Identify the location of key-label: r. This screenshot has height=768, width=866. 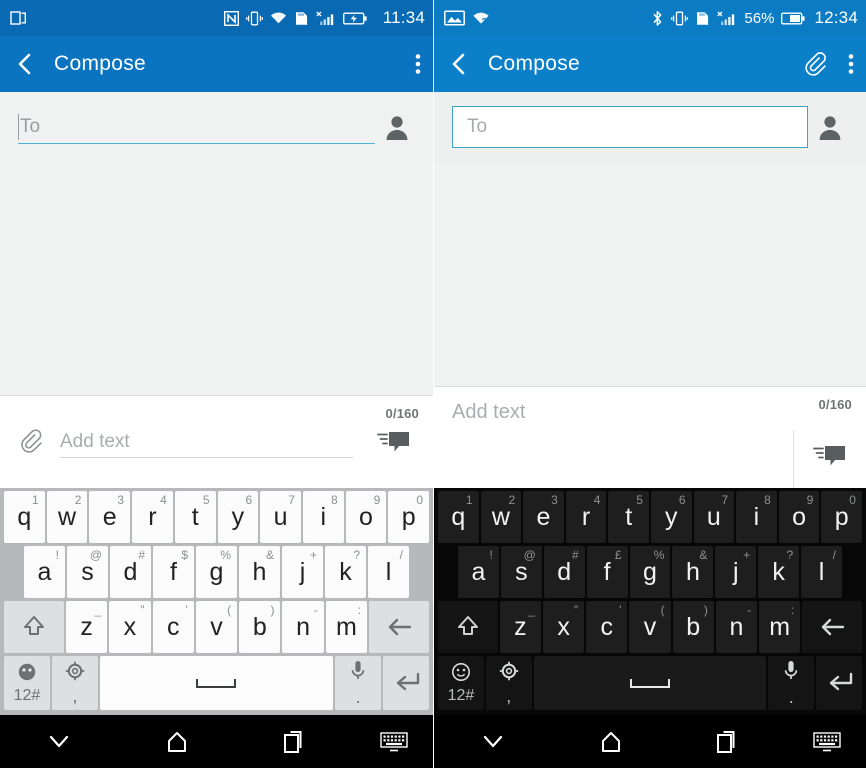
(586, 516).